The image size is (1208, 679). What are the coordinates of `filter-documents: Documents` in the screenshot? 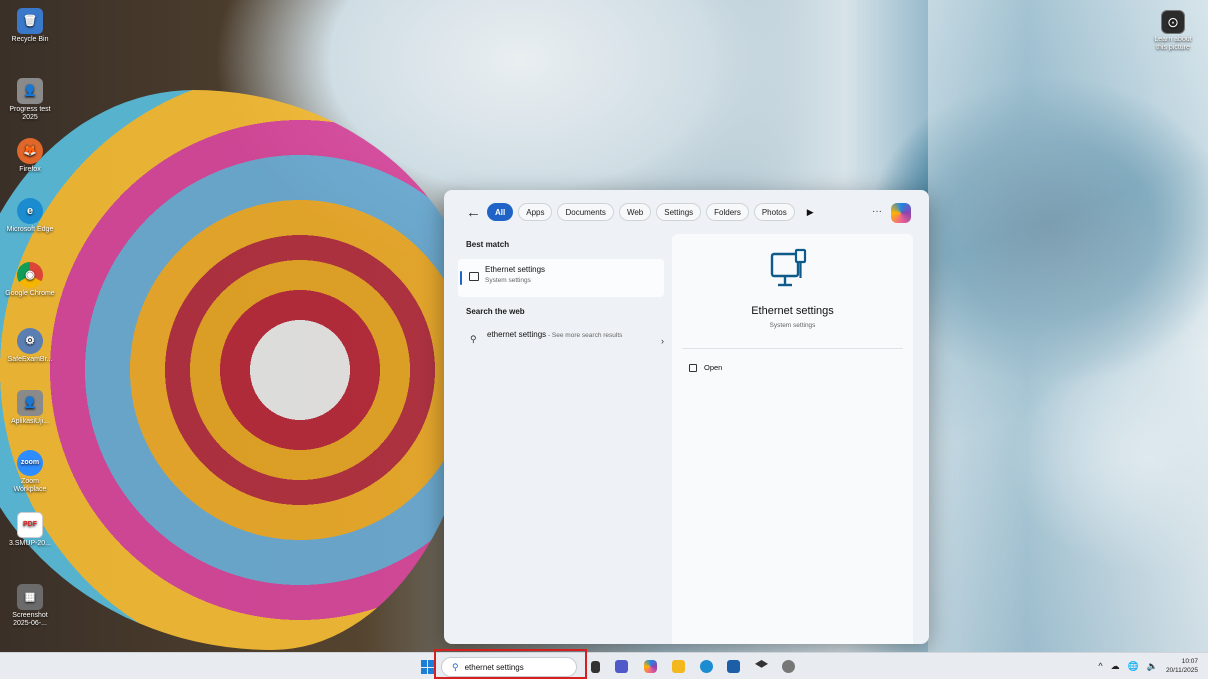 It's located at (585, 212).